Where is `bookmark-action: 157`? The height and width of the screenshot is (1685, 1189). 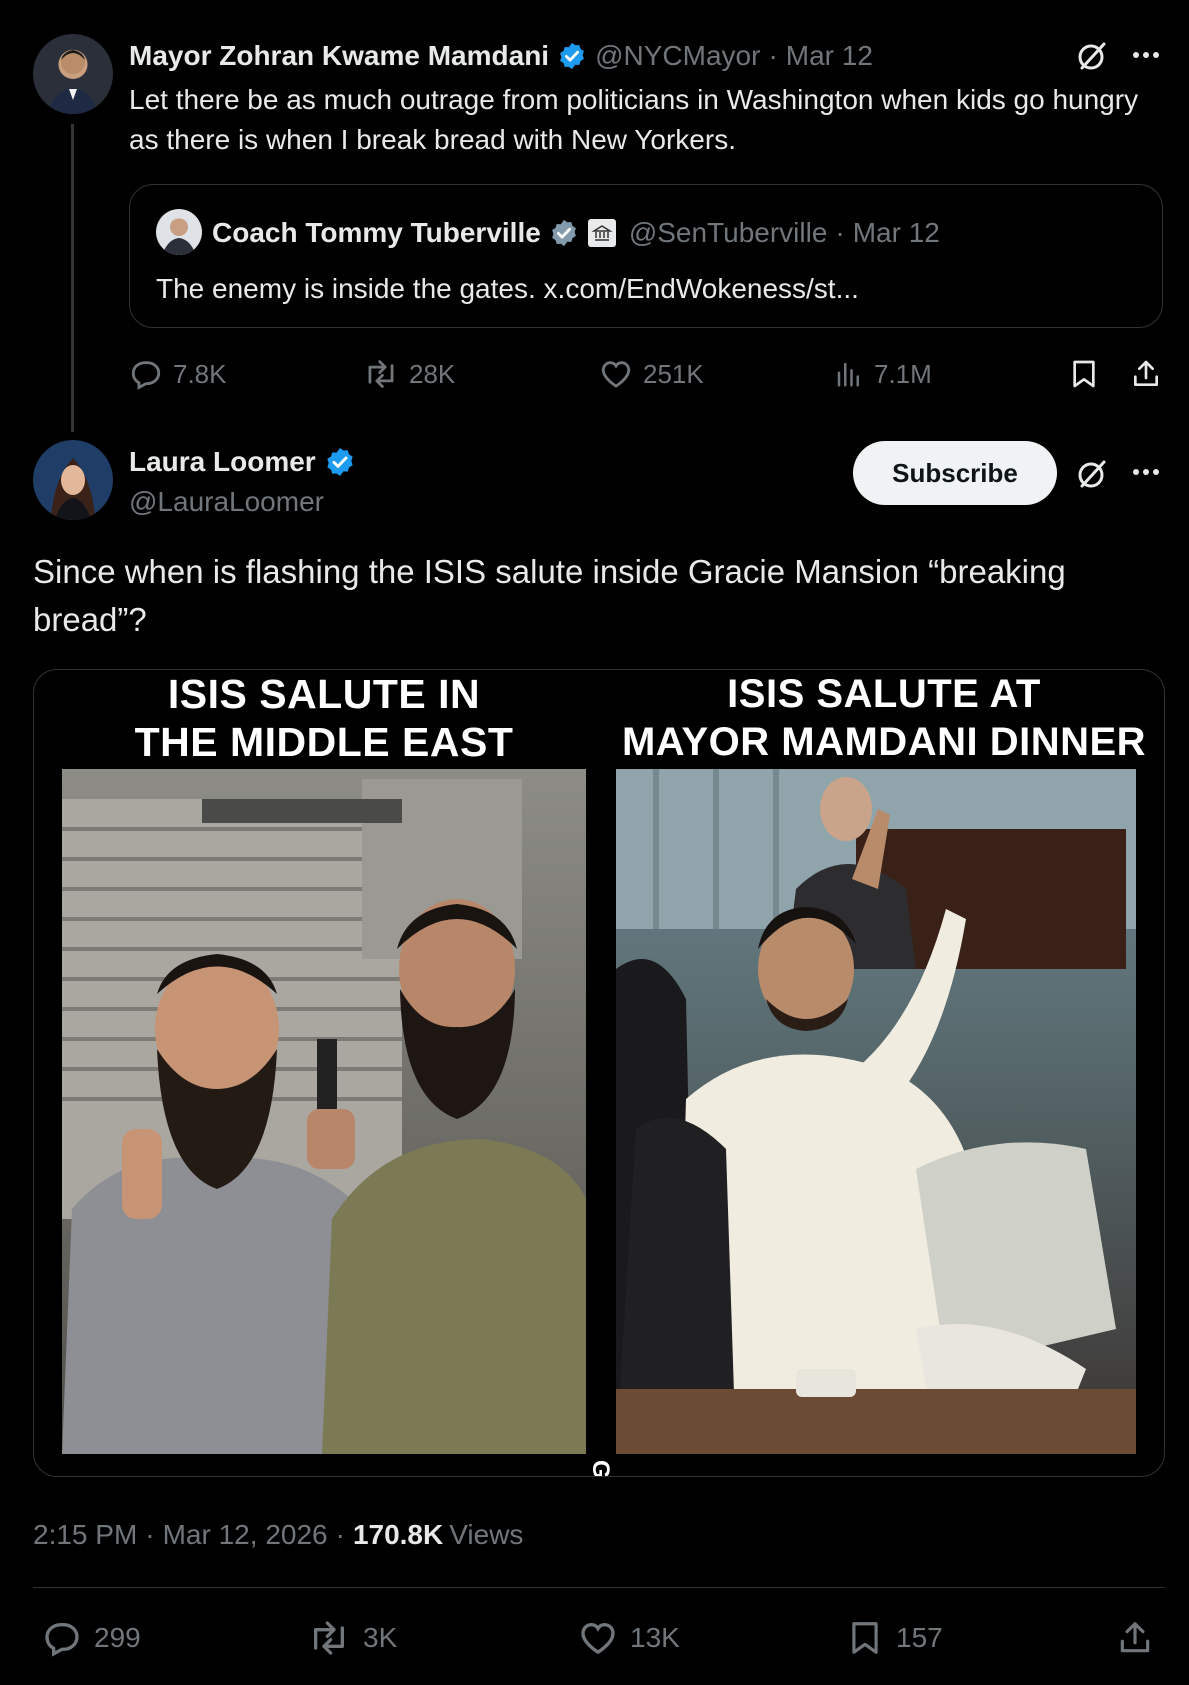
bookmark-action: 157 is located at coordinates (894, 1638).